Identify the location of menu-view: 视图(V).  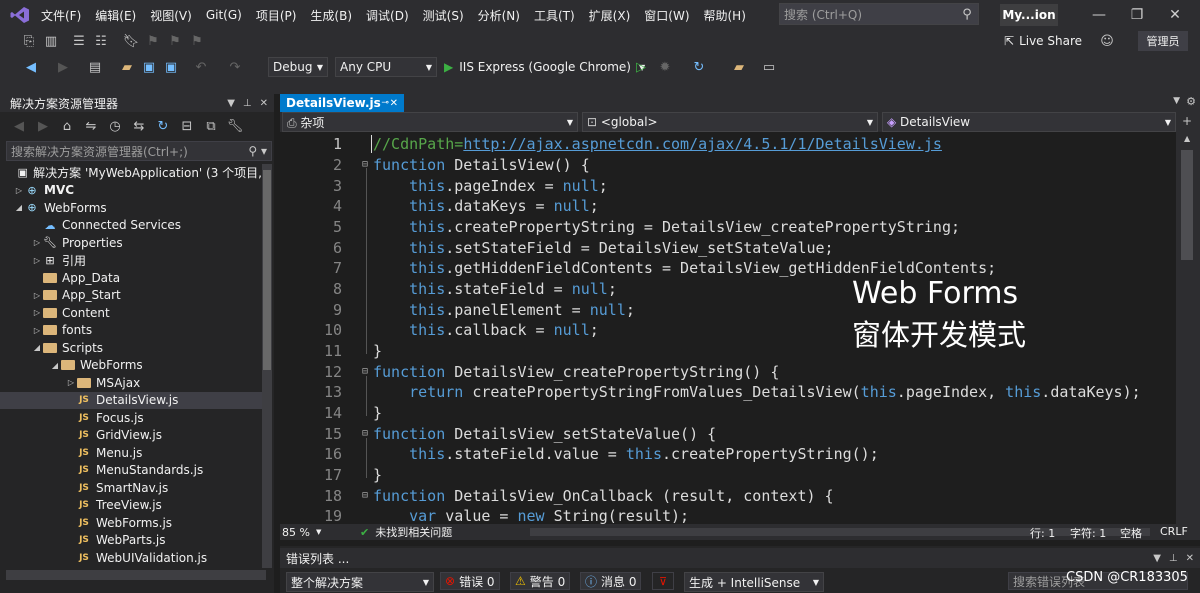
(171, 15).